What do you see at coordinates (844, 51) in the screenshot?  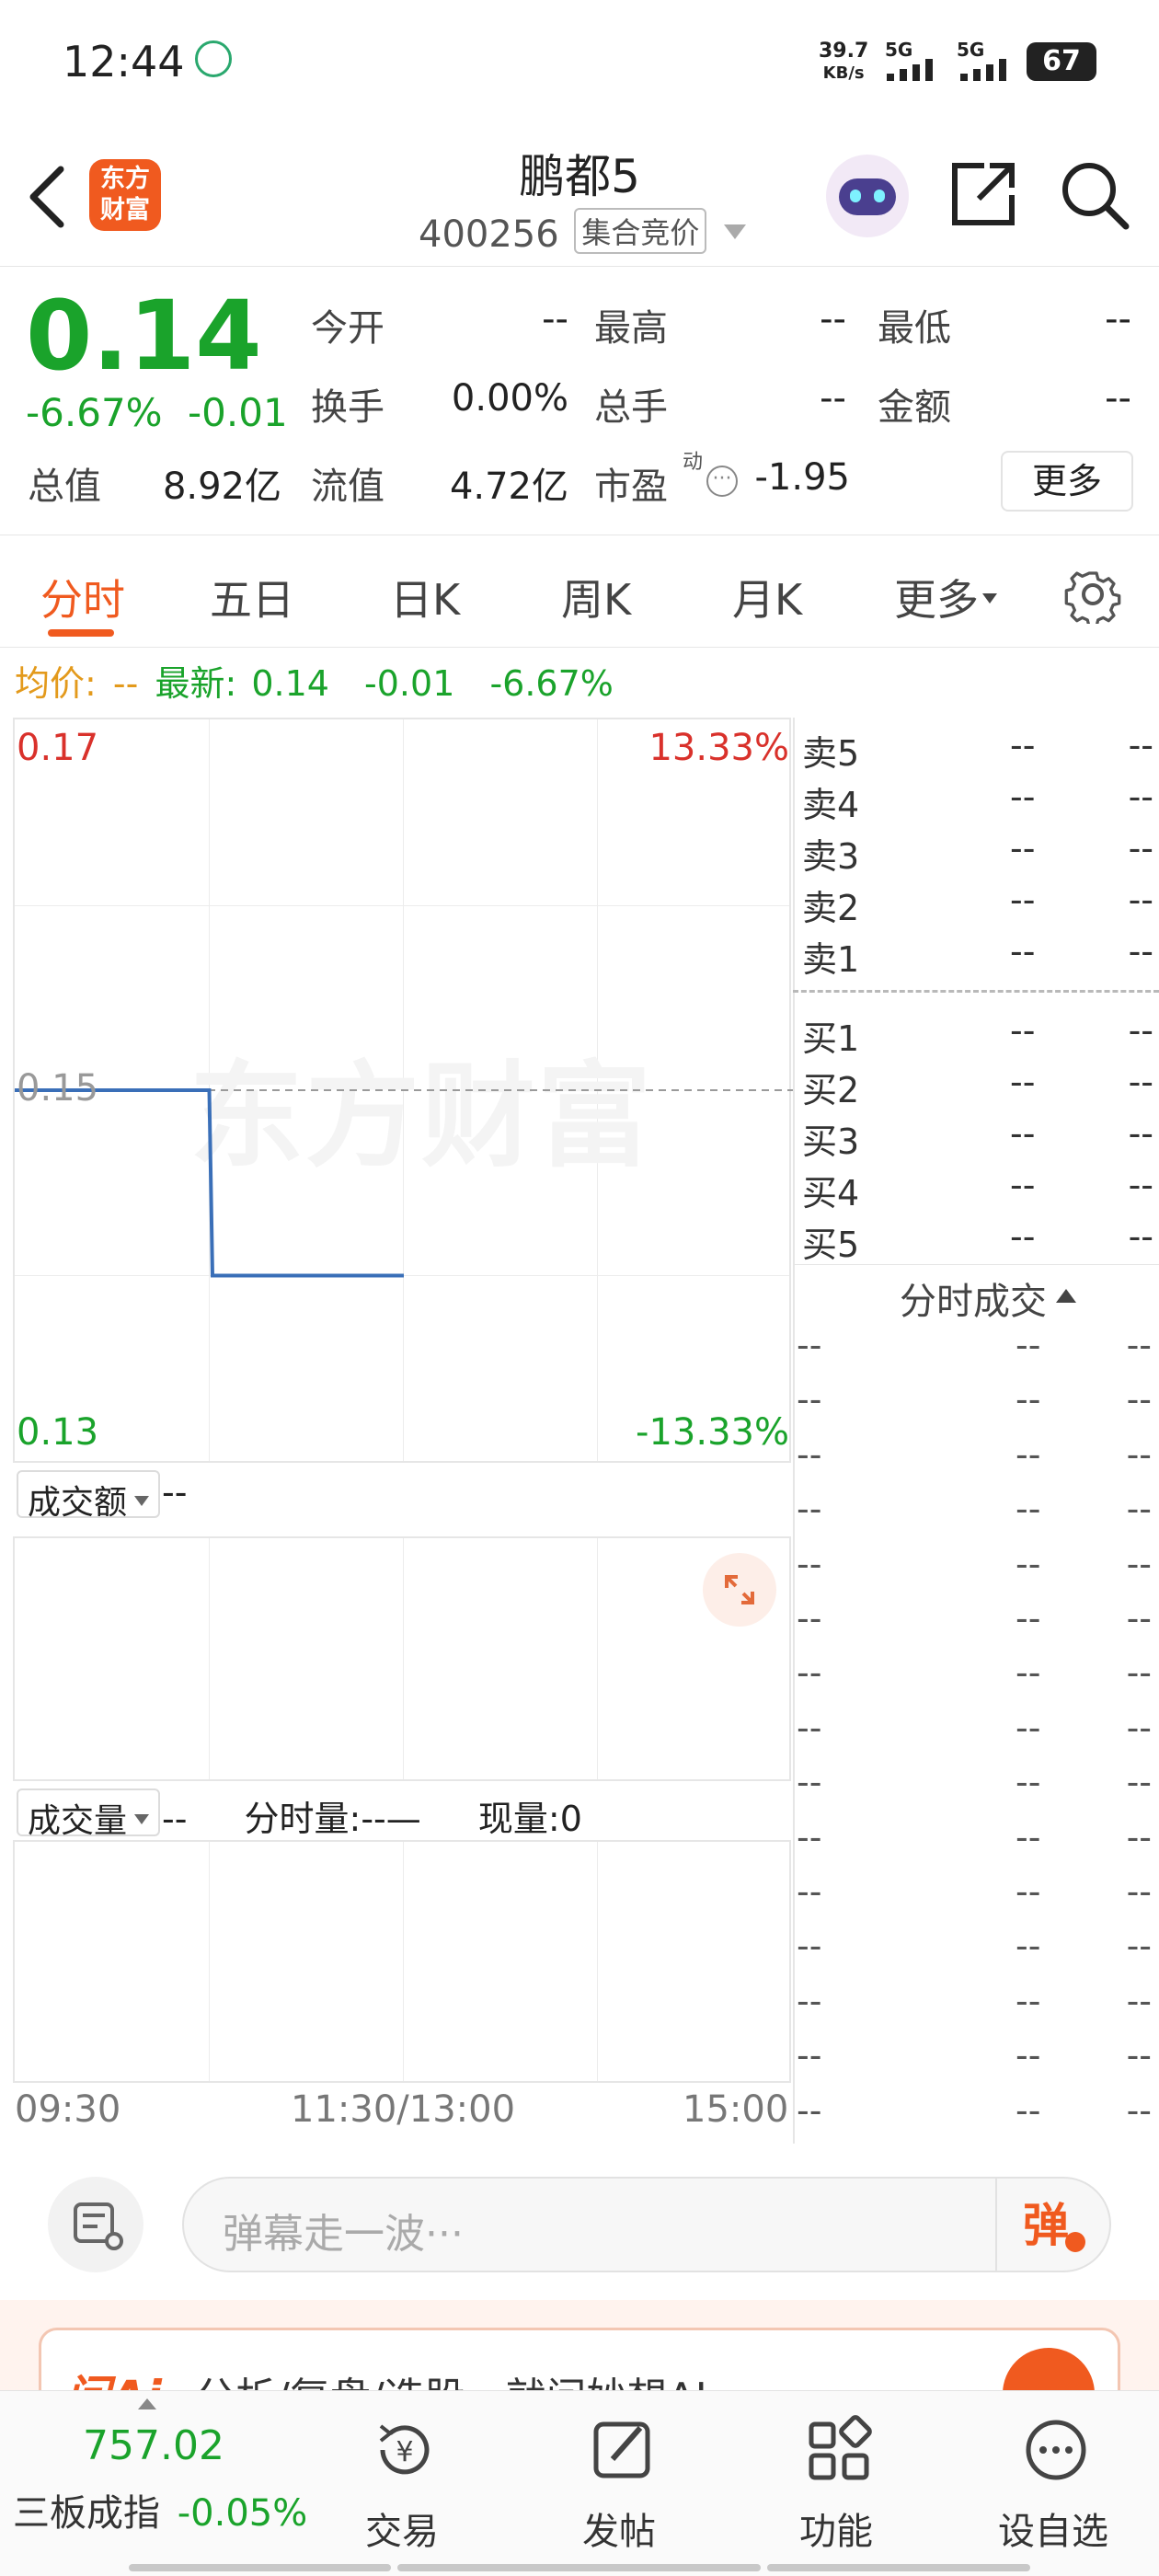 I see `net-speed: 39.7` at bounding box center [844, 51].